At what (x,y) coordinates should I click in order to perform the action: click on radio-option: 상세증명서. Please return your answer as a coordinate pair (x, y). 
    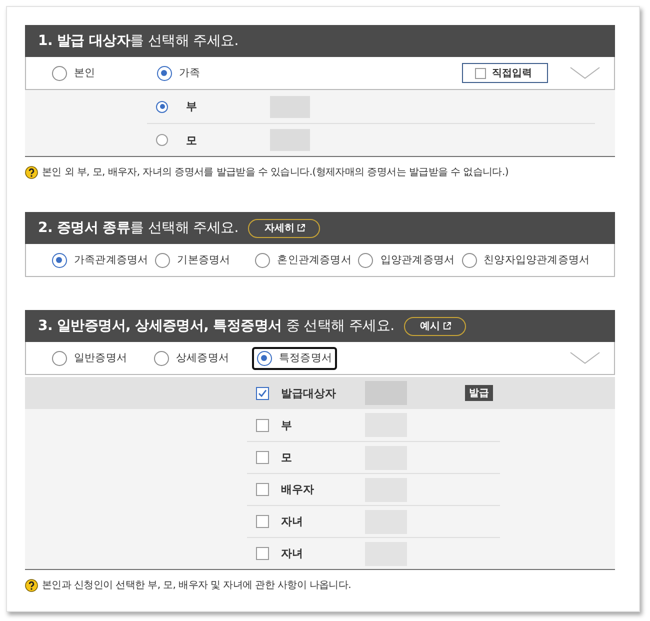
    Looking at the image, I should click on (191, 358).